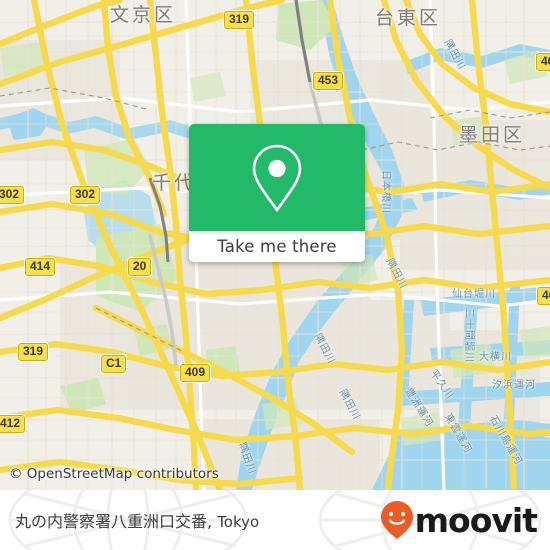 The image size is (550, 550). I want to click on road-shield: 409, so click(195, 373).